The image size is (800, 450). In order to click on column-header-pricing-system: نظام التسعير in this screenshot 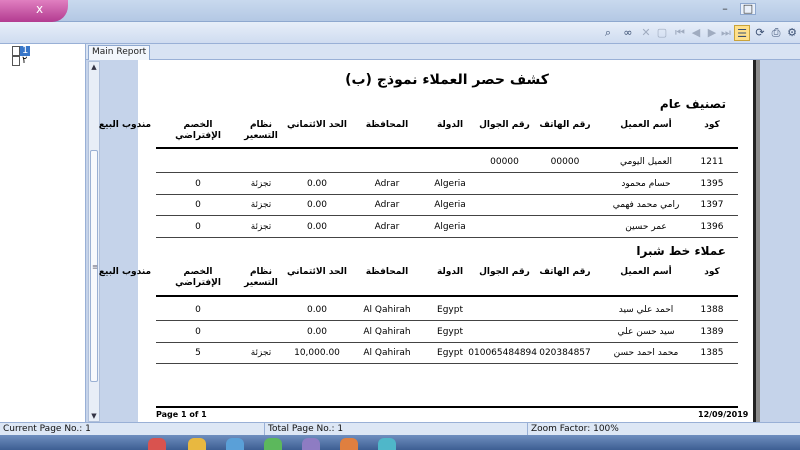, I will do `click(261, 277)`.